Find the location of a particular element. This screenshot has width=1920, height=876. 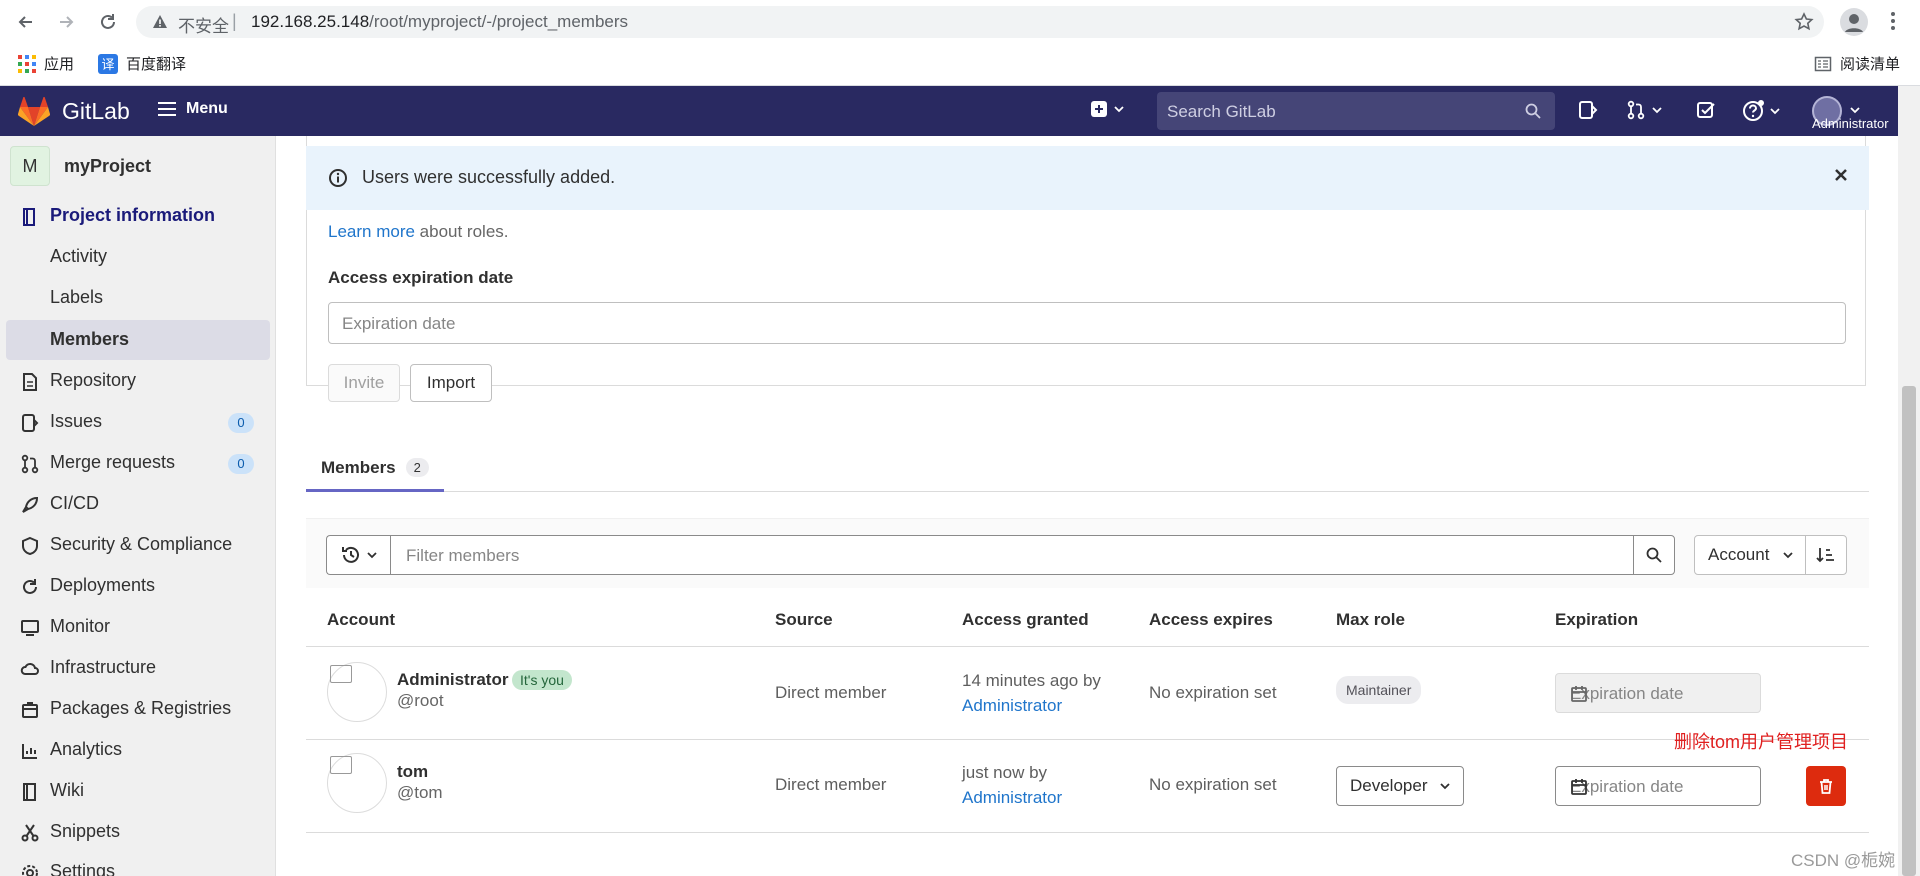

sidebar-item-security-compliance: Security & Compliance is located at coordinates (135, 545).